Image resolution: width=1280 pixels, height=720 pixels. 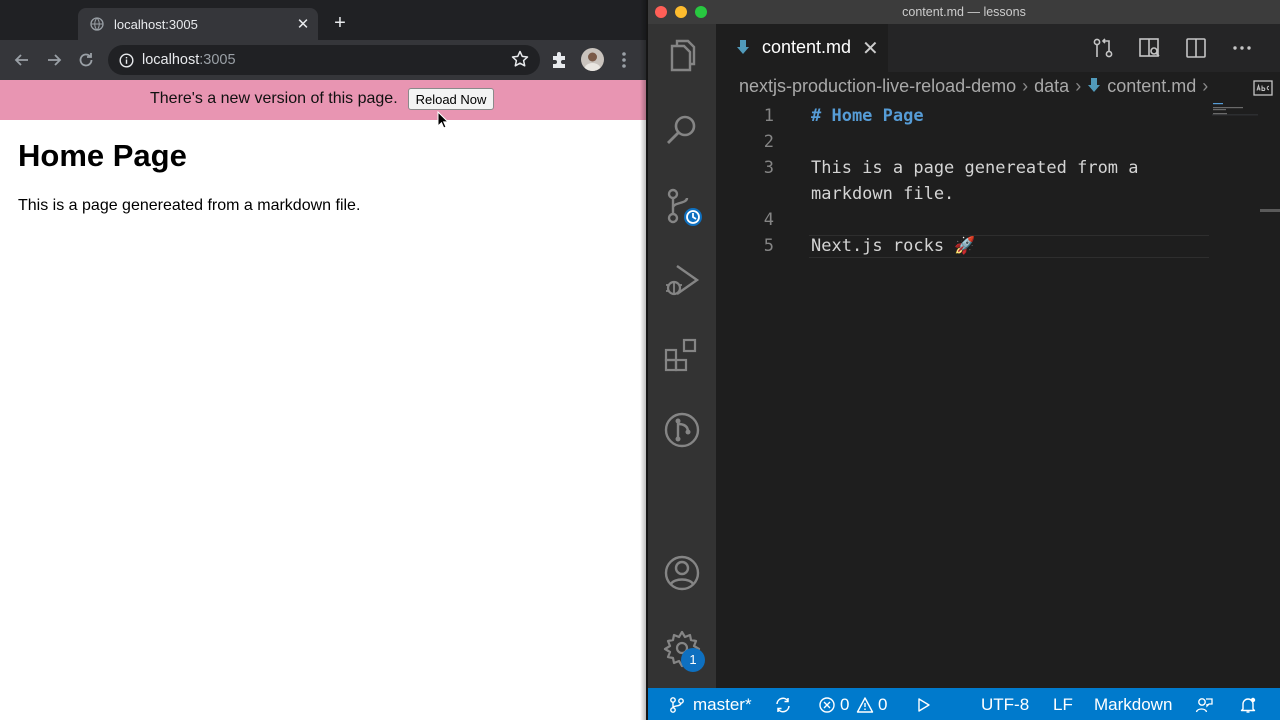 I want to click on code-line: # Home Page, so click(x=867, y=116).